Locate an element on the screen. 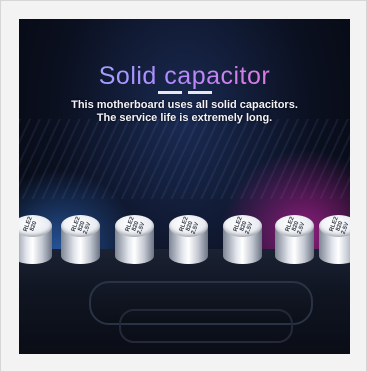 This screenshot has width=367, height=372. capacitor-label: RLE2 820 is located at coordinates (30, 224).